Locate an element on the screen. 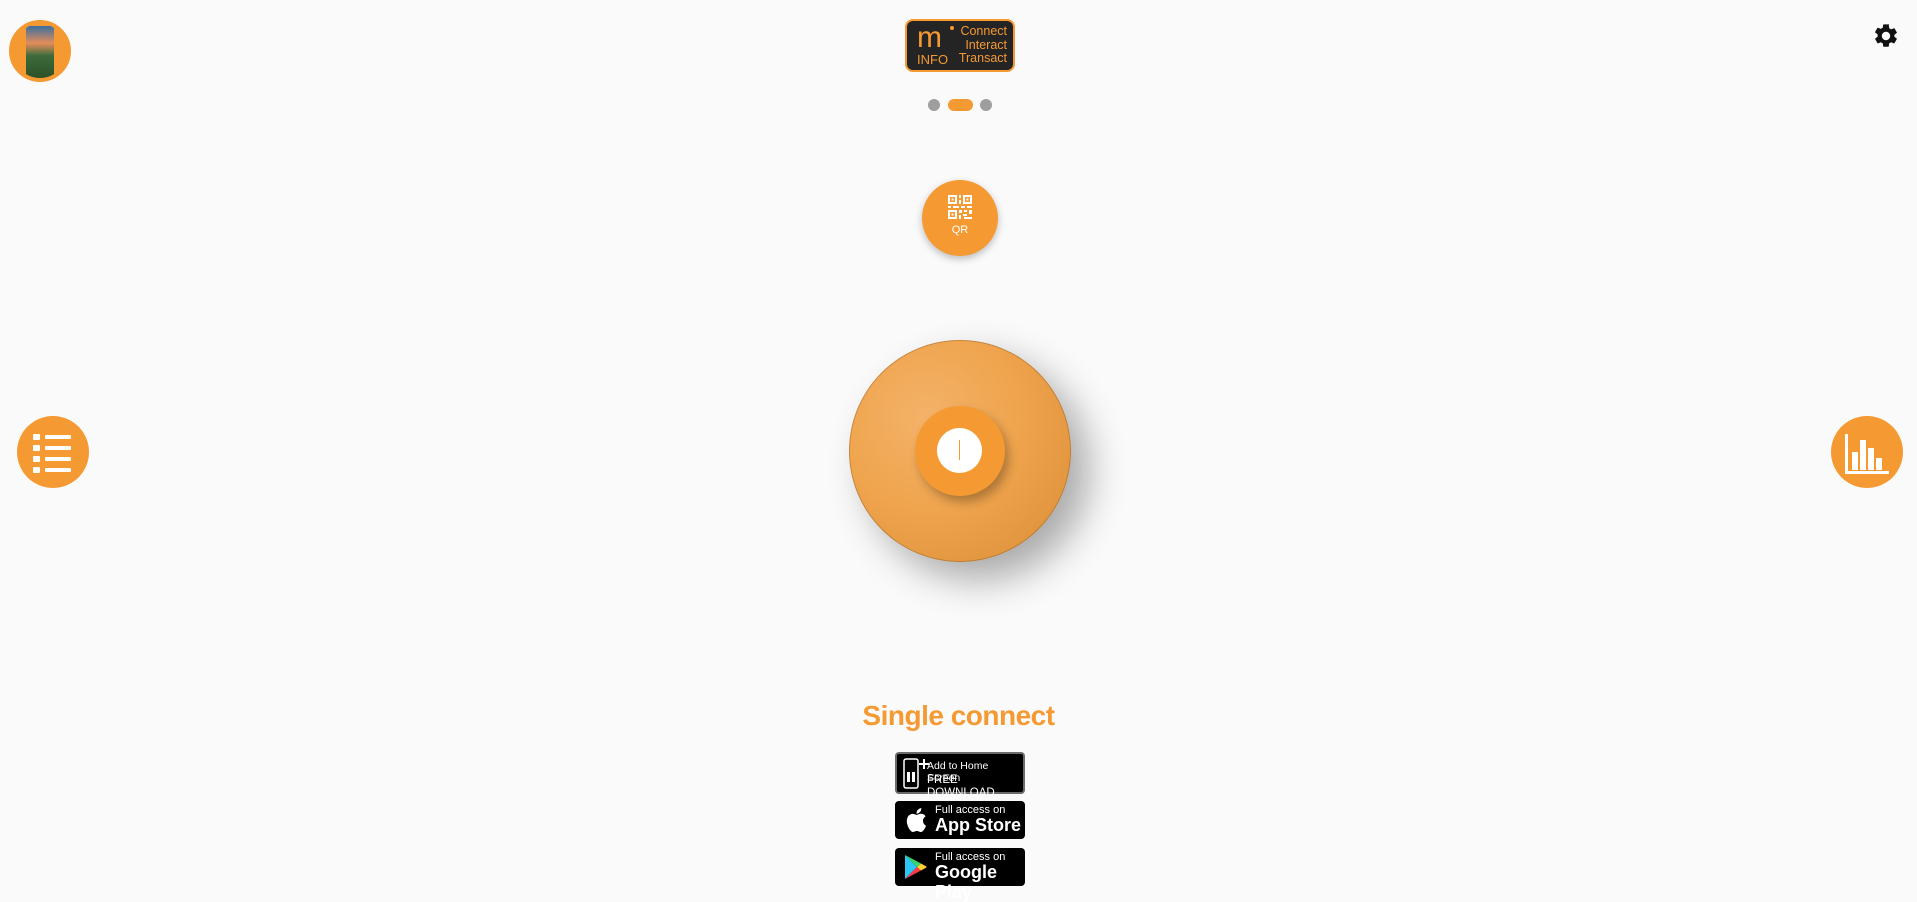 This screenshot has height=902, width=1917. qr-scan-button: QR is located at coordinates (960, 218).